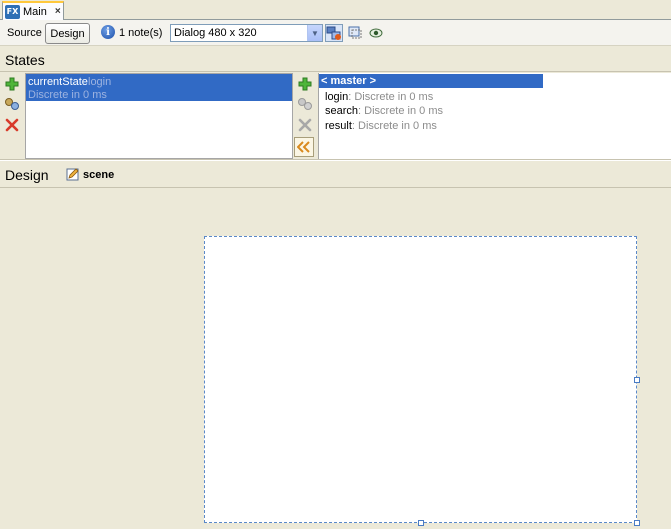 Image resolution: width=671 pixels, height=529 pixels. I want to click on list-item: result: Discrete in 0 ms, so click(381, 126).